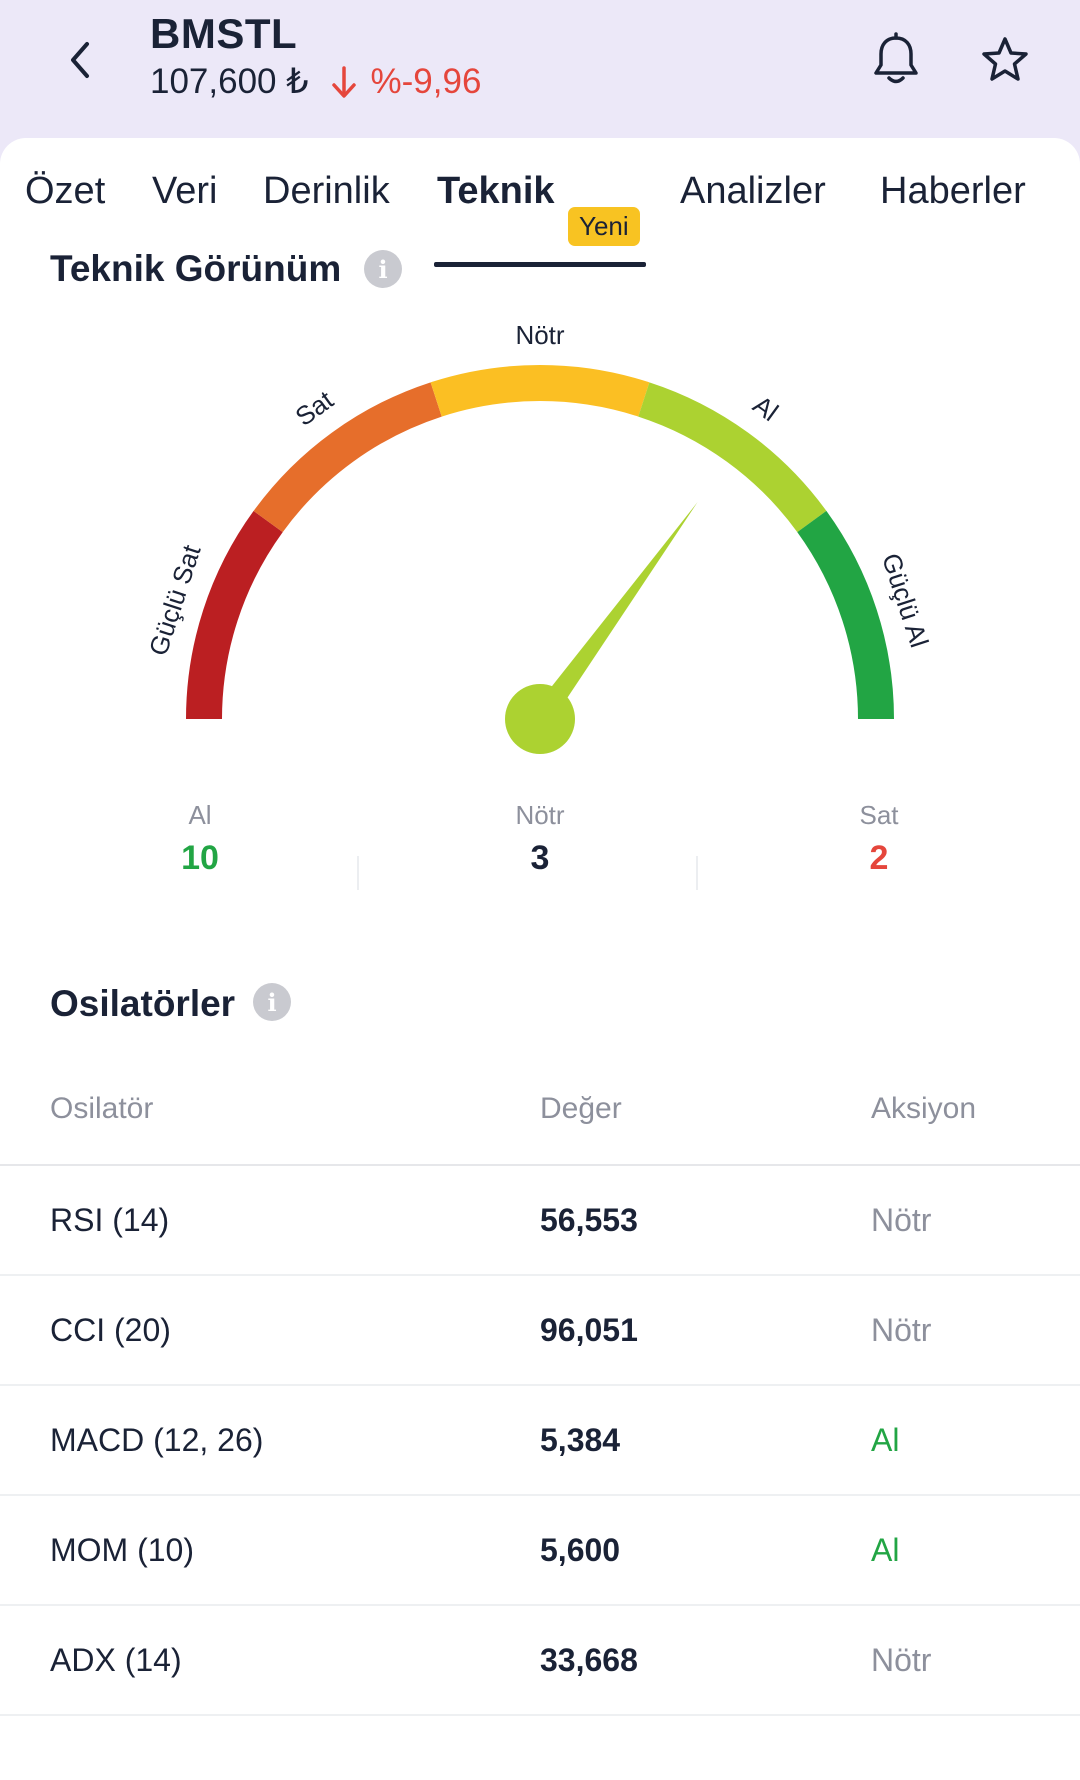 The width and height of the screenshot is (1080, 1780). What do you see at coordinates (879, 858) in the screenshot?
I see `summary-value: 2` at bounding box center [879, 858].